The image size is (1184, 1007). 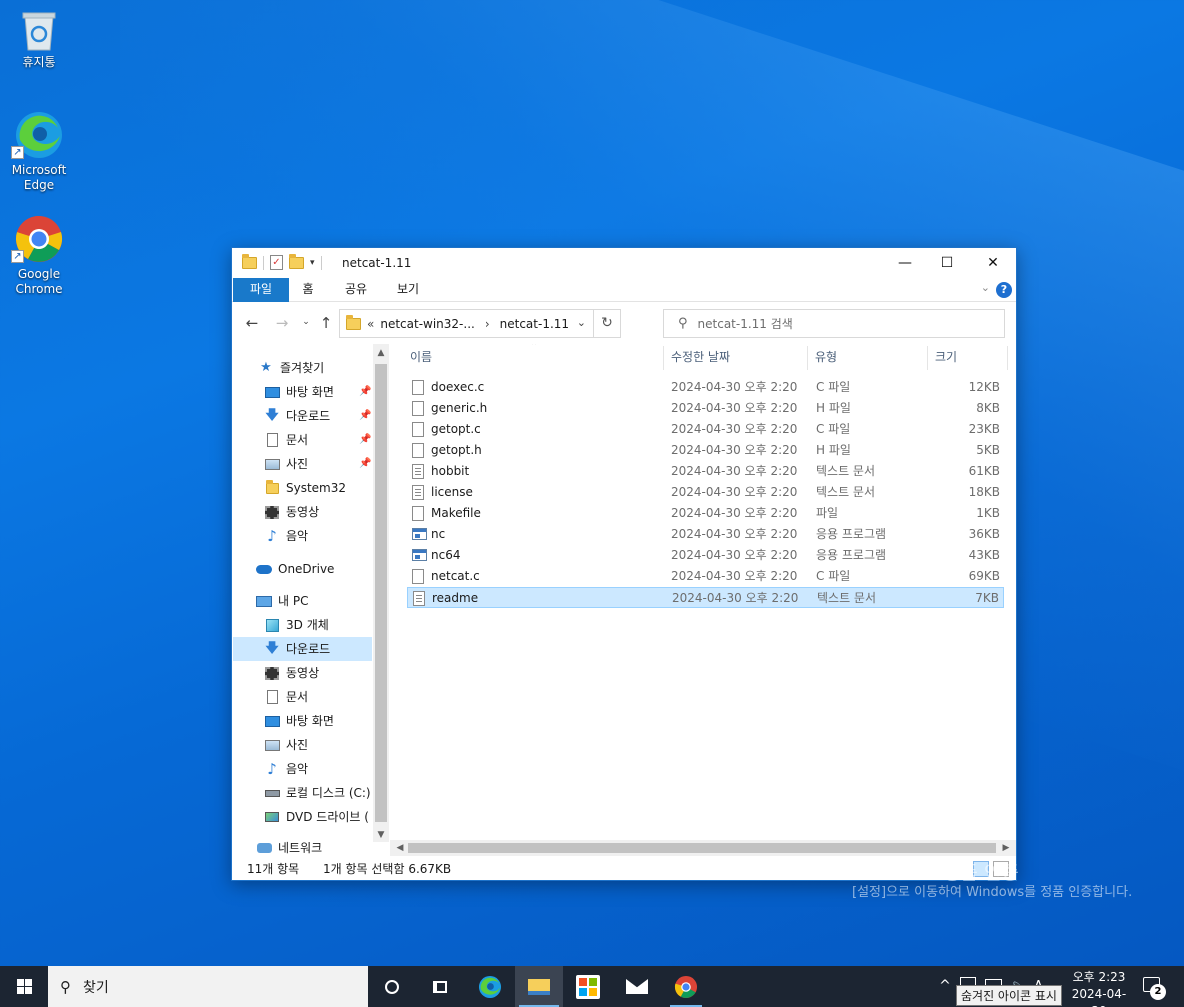 What do you see at coordinates (700, 358) in the screenshot?
I see `column-header-date: 수정한 날짜` at bounding box center [700, 358].